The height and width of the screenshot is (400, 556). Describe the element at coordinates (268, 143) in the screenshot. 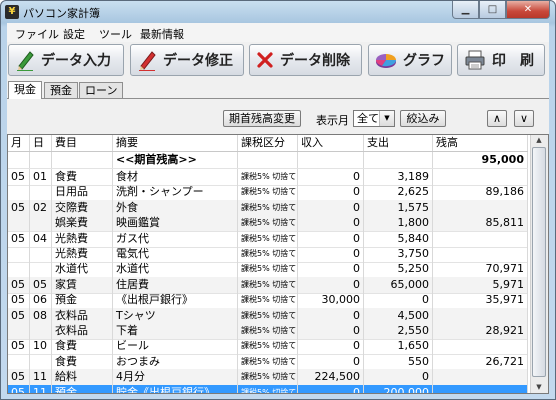

I see `header-tax-class: 課税区分` at that location.